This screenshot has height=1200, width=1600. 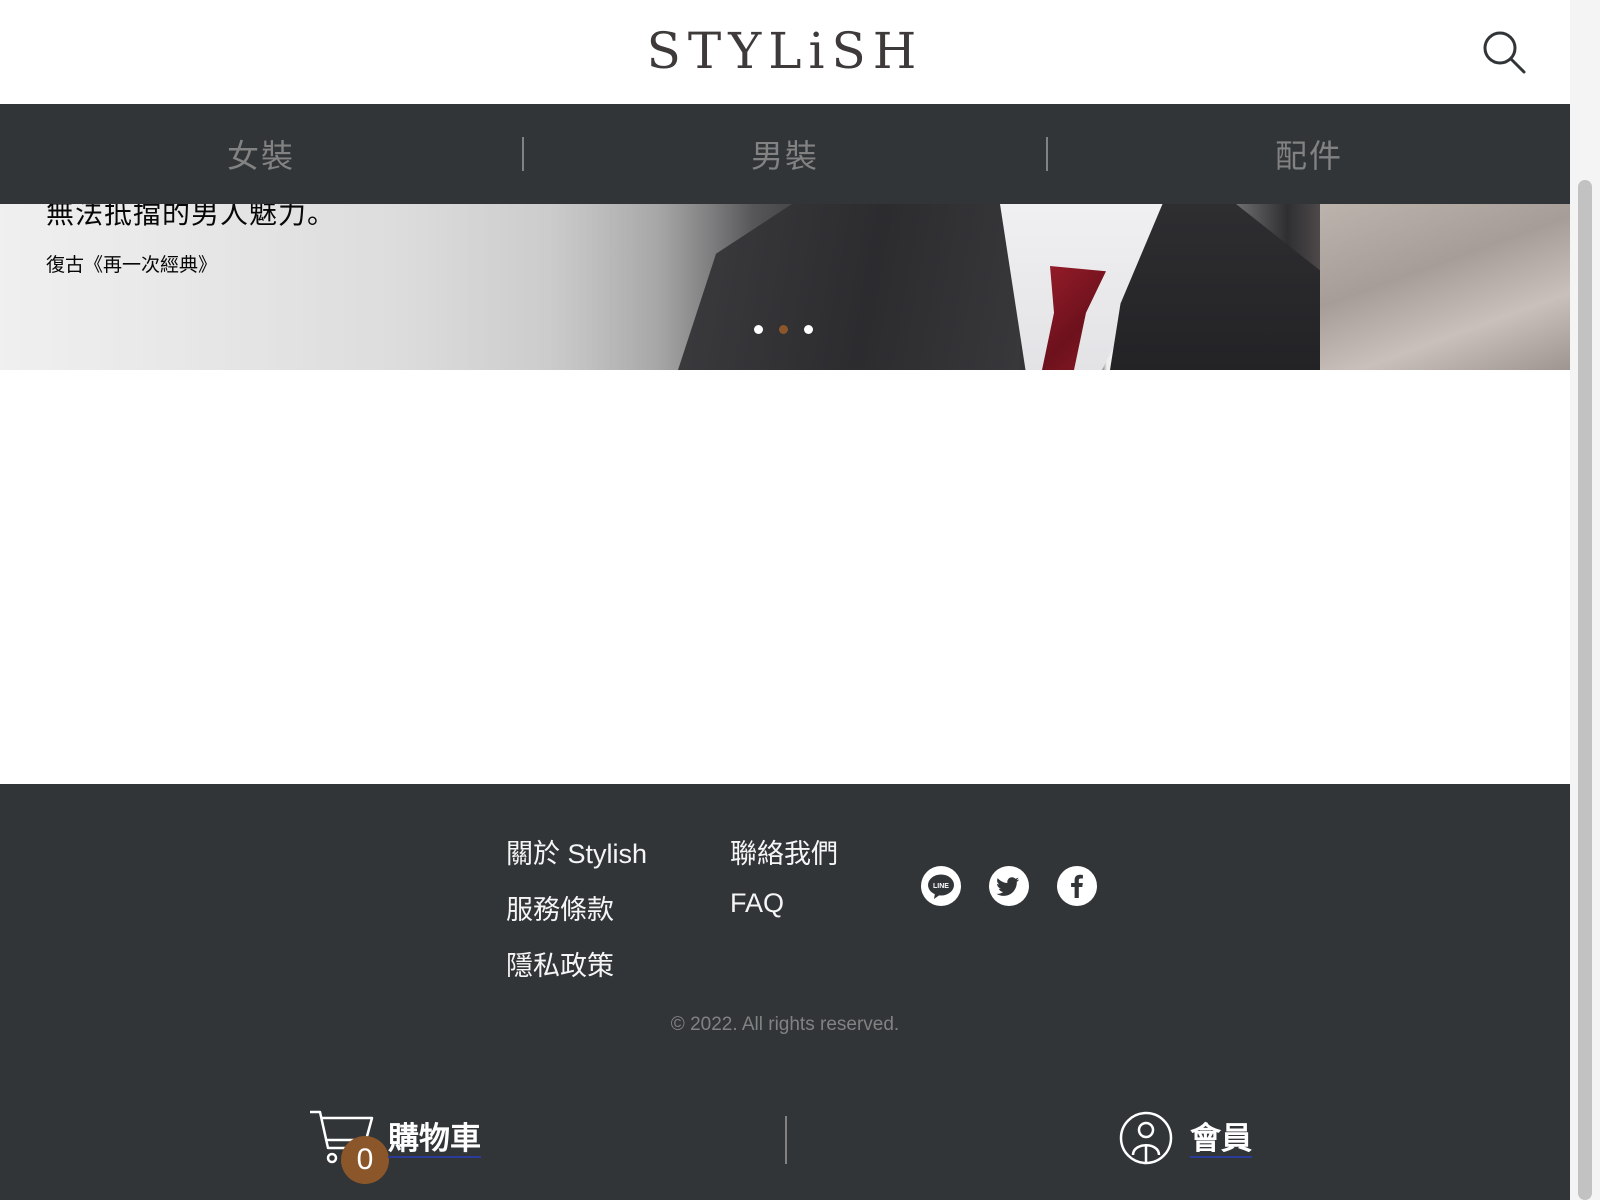 What do you see at coordinates (434, 1139) in the screenshot?
I see `cart-label: 購物車` at bounding box center [434, 1139].